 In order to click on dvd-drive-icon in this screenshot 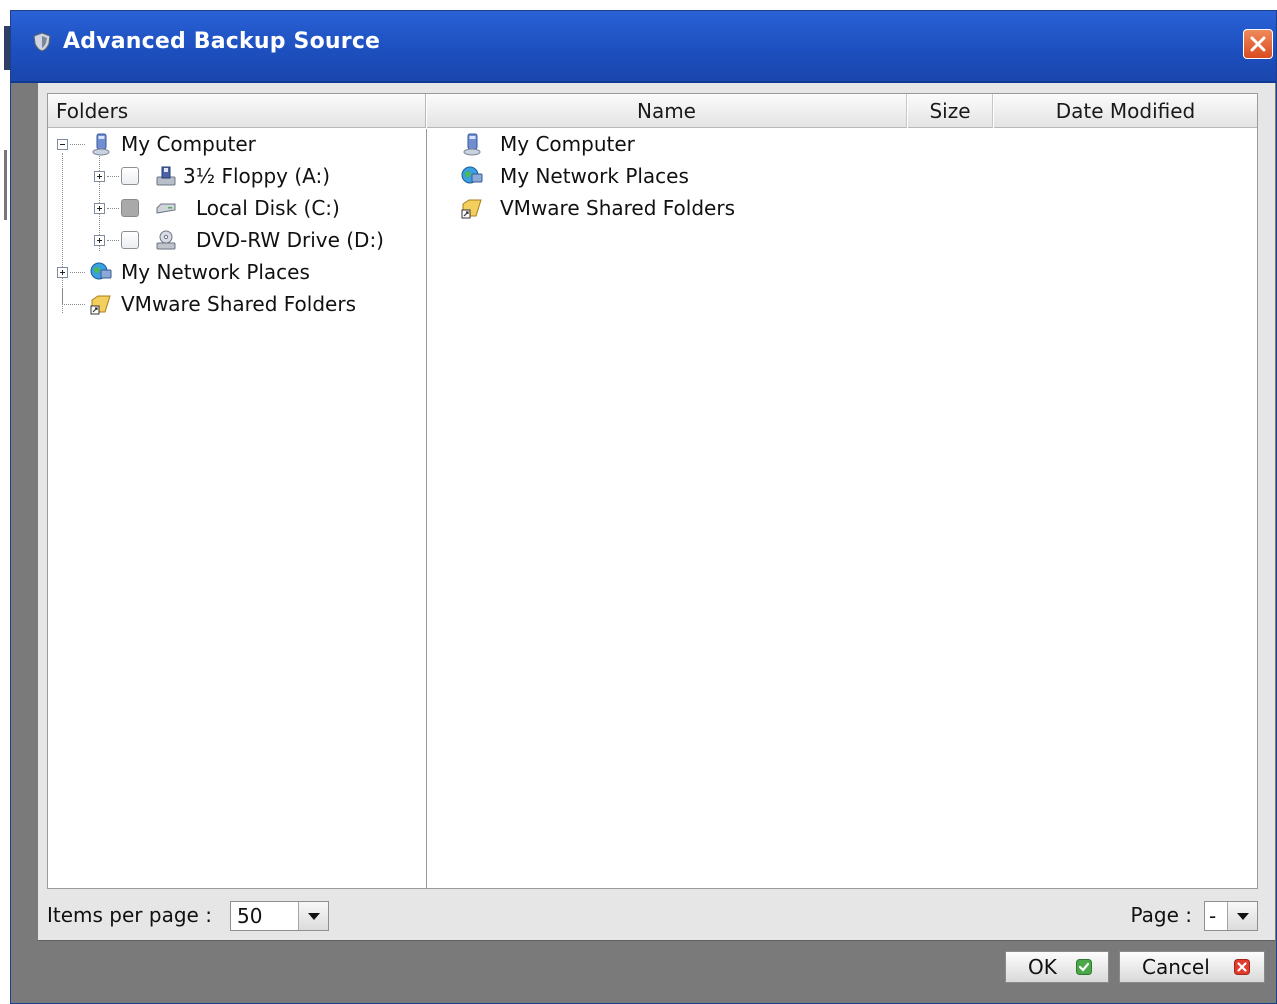, I will do `click(166, 240)`.